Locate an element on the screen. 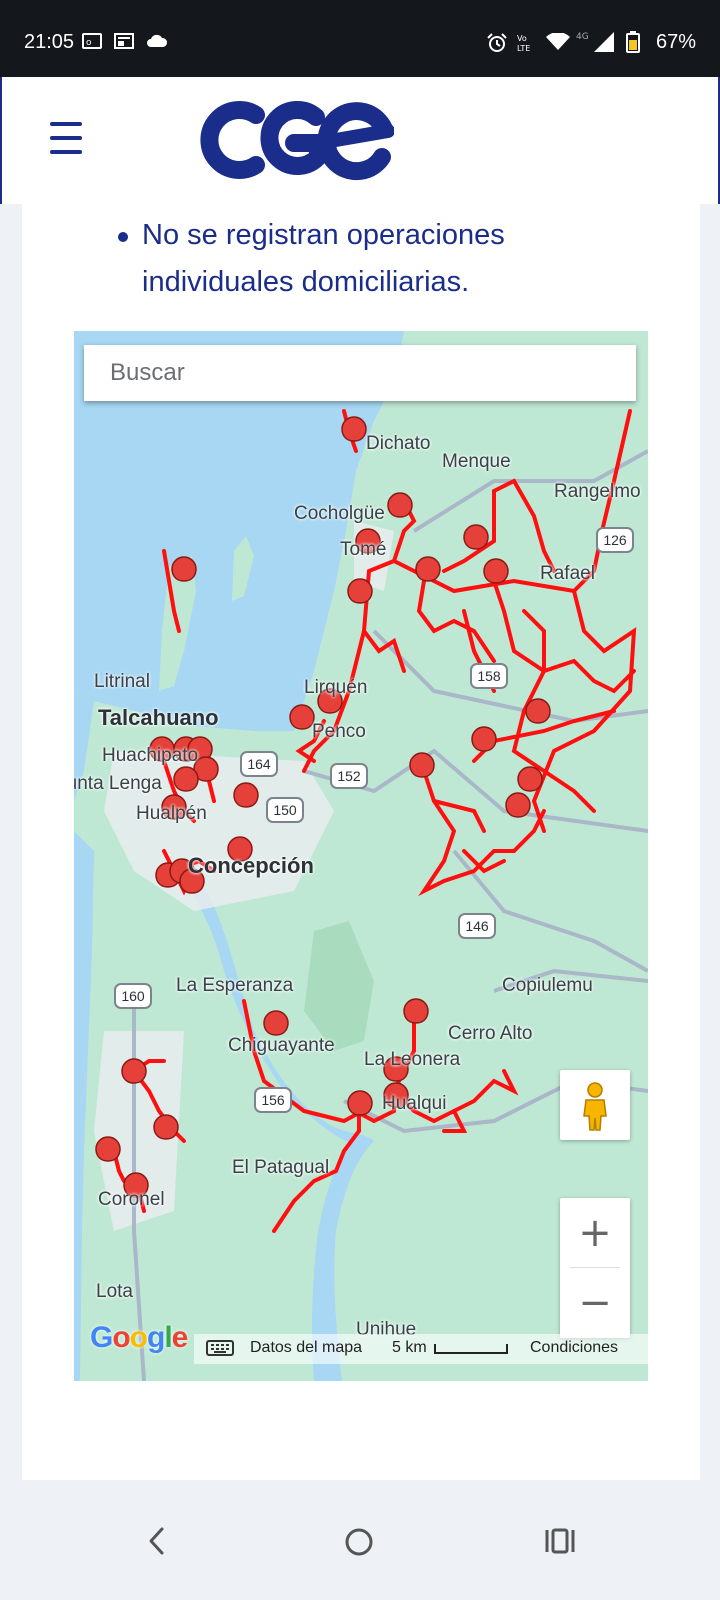 This screenshot has height=1600, width=720. west-sea is located at coordinates (84, 1106).